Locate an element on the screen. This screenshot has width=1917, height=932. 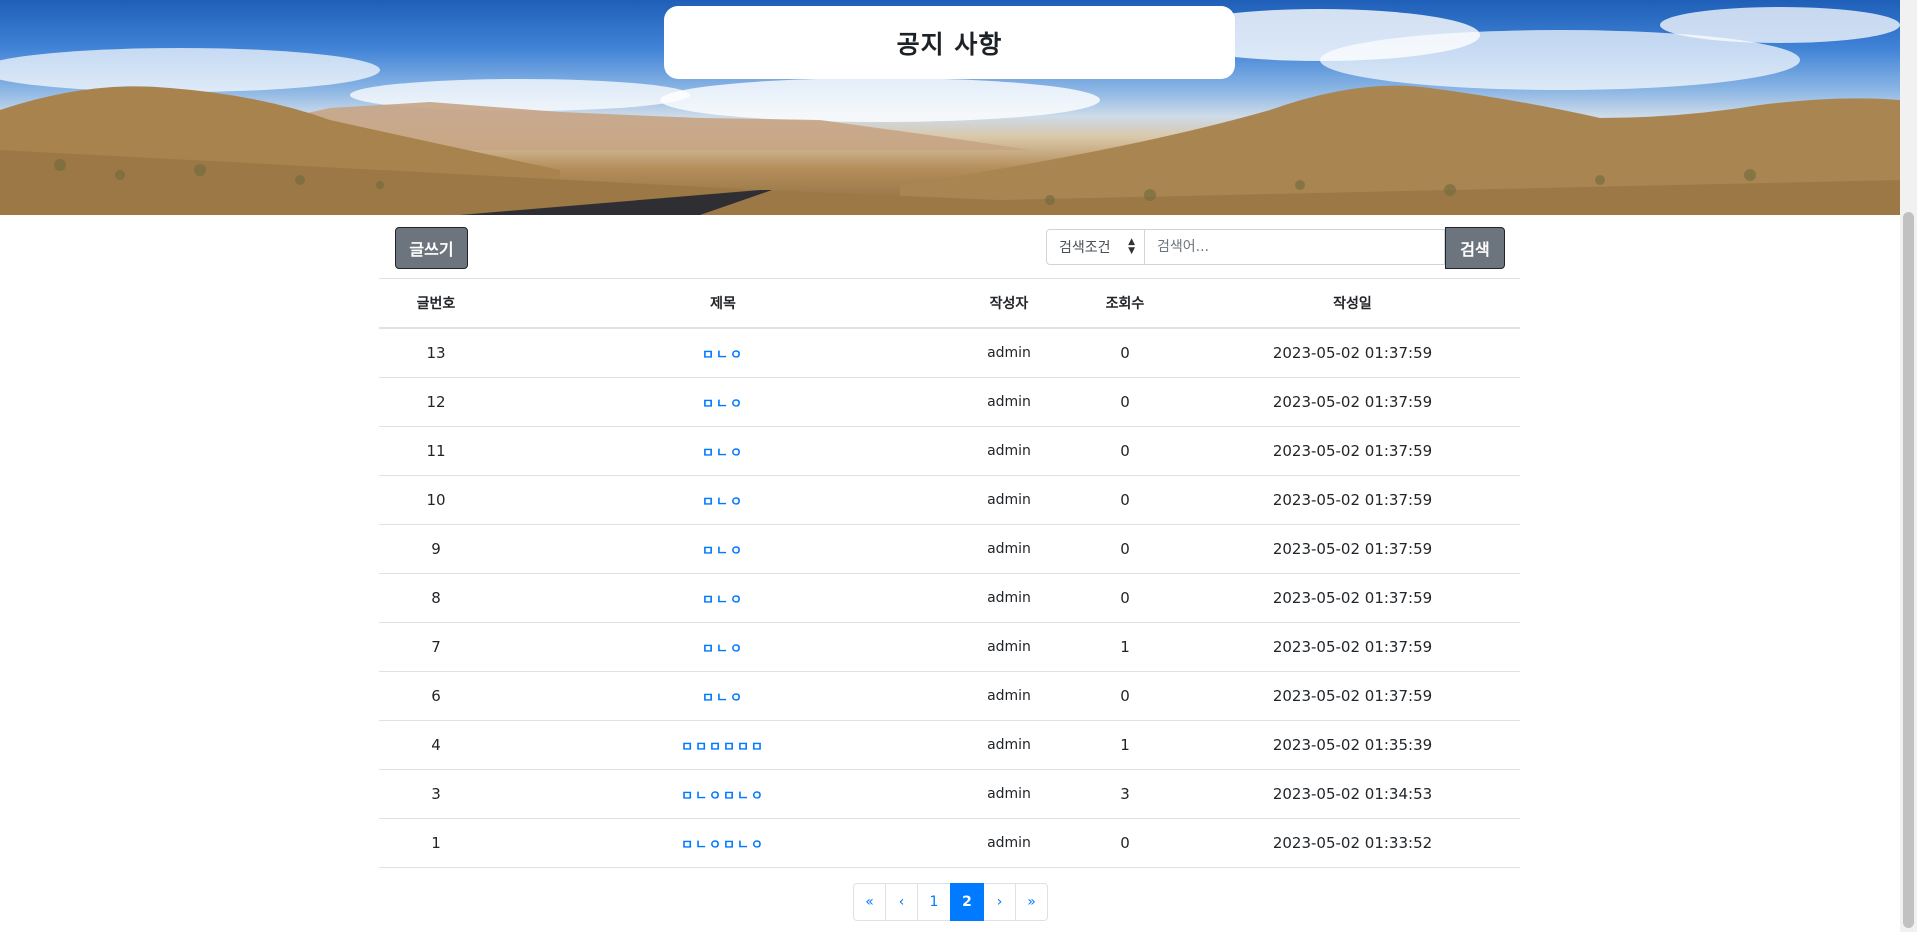
table-row: 7 ㅁㄴㅇ admin 1 2023-05-02 01:37:59 is located at coordinates (949, 647).